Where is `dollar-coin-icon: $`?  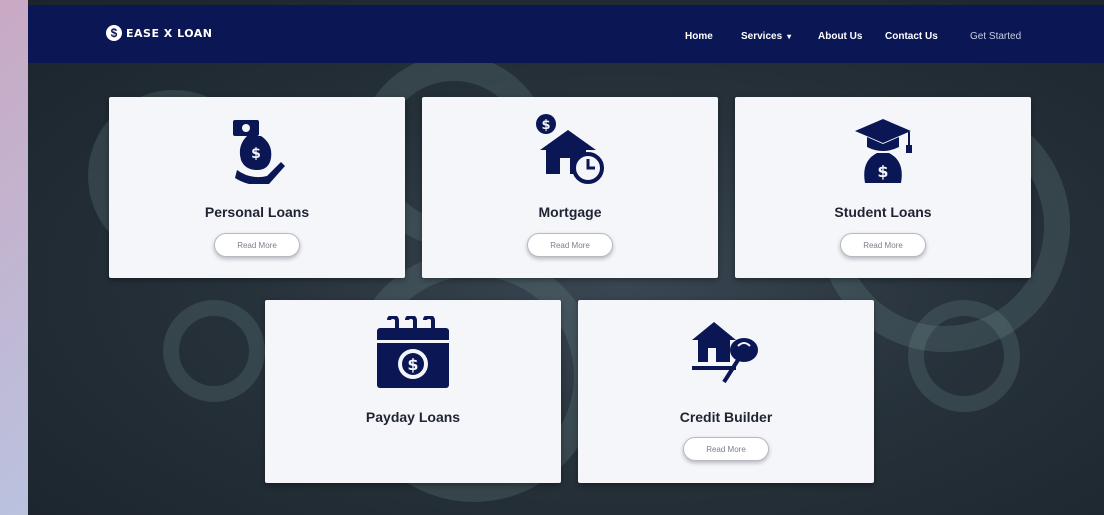
dollar-coin-icon: $ is located at coordinates (114, 33).